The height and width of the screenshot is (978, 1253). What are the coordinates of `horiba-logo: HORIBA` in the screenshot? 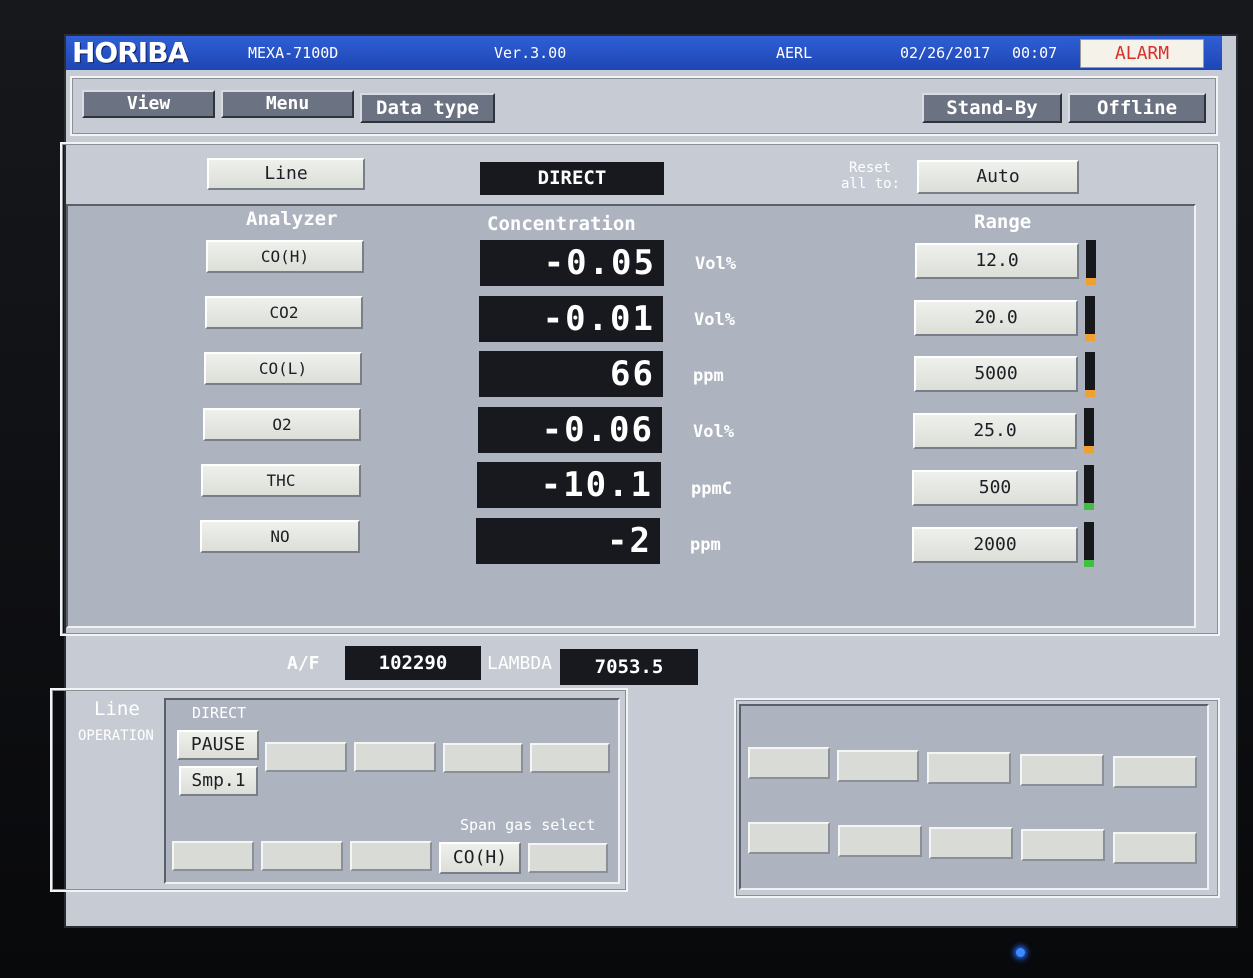 It's located at (130, 52).